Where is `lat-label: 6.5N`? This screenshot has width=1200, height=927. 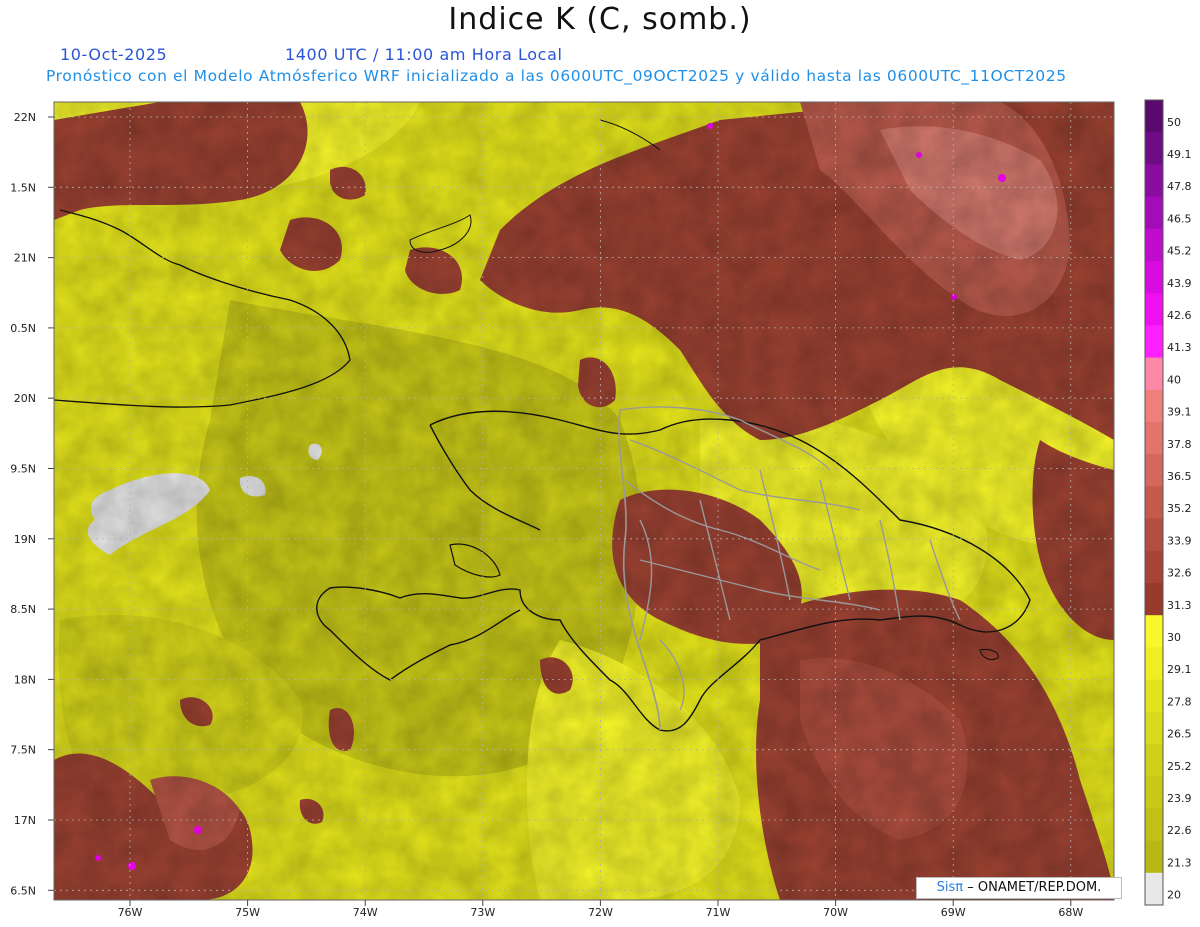 lat-label: 6.5N is located at coordinates (23, 890).